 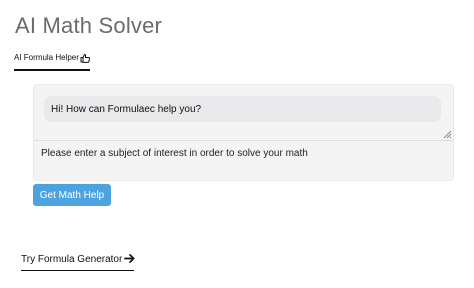 I want to click on tab-label: AI Formula Helper, so click(x=46, y=57).